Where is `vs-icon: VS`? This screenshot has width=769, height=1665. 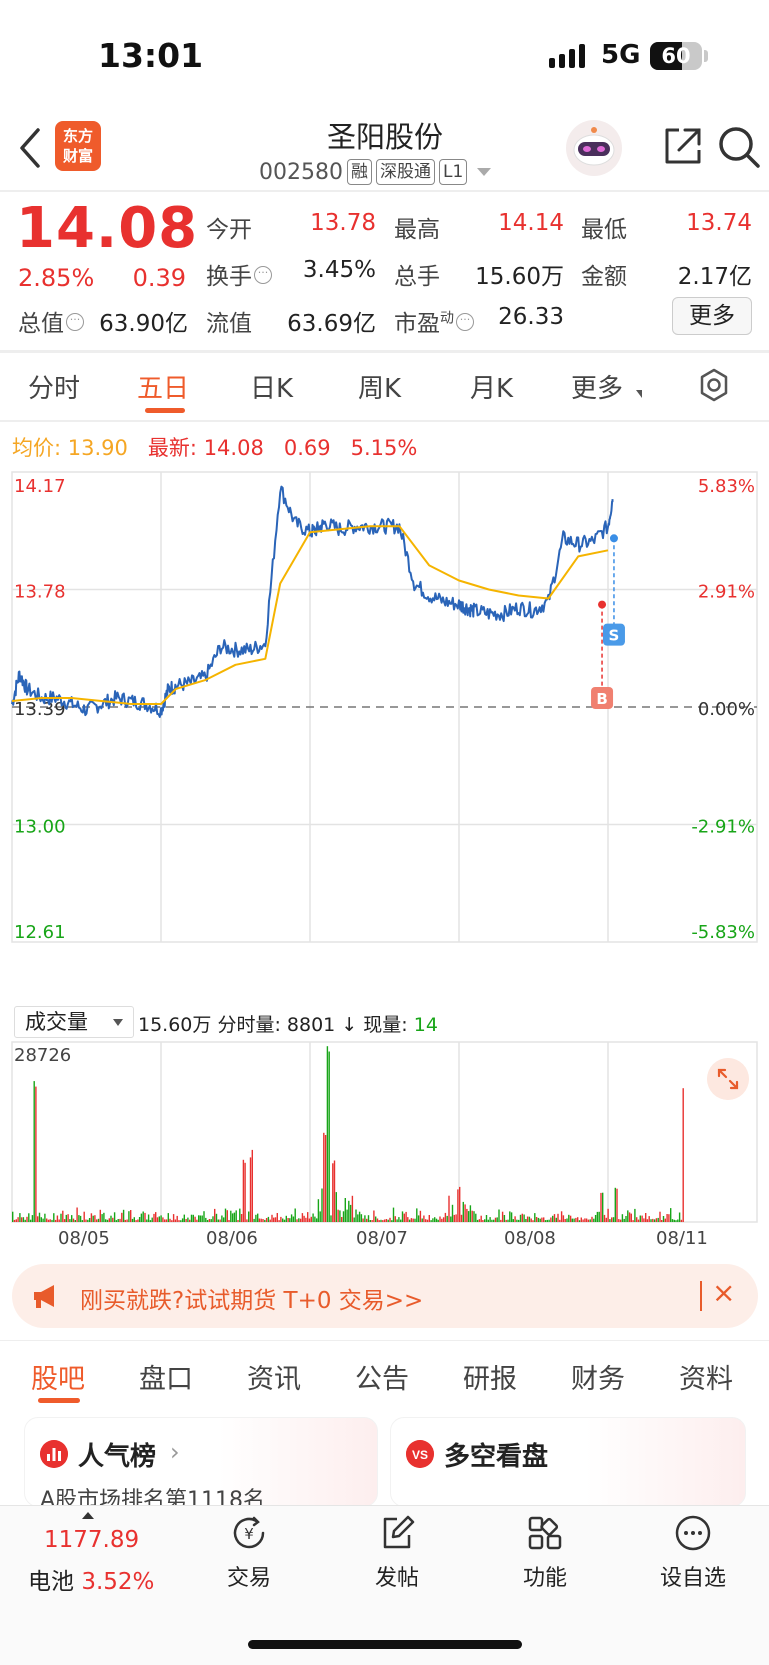 vs-icon: VS is located at coordinates (420, 1454).